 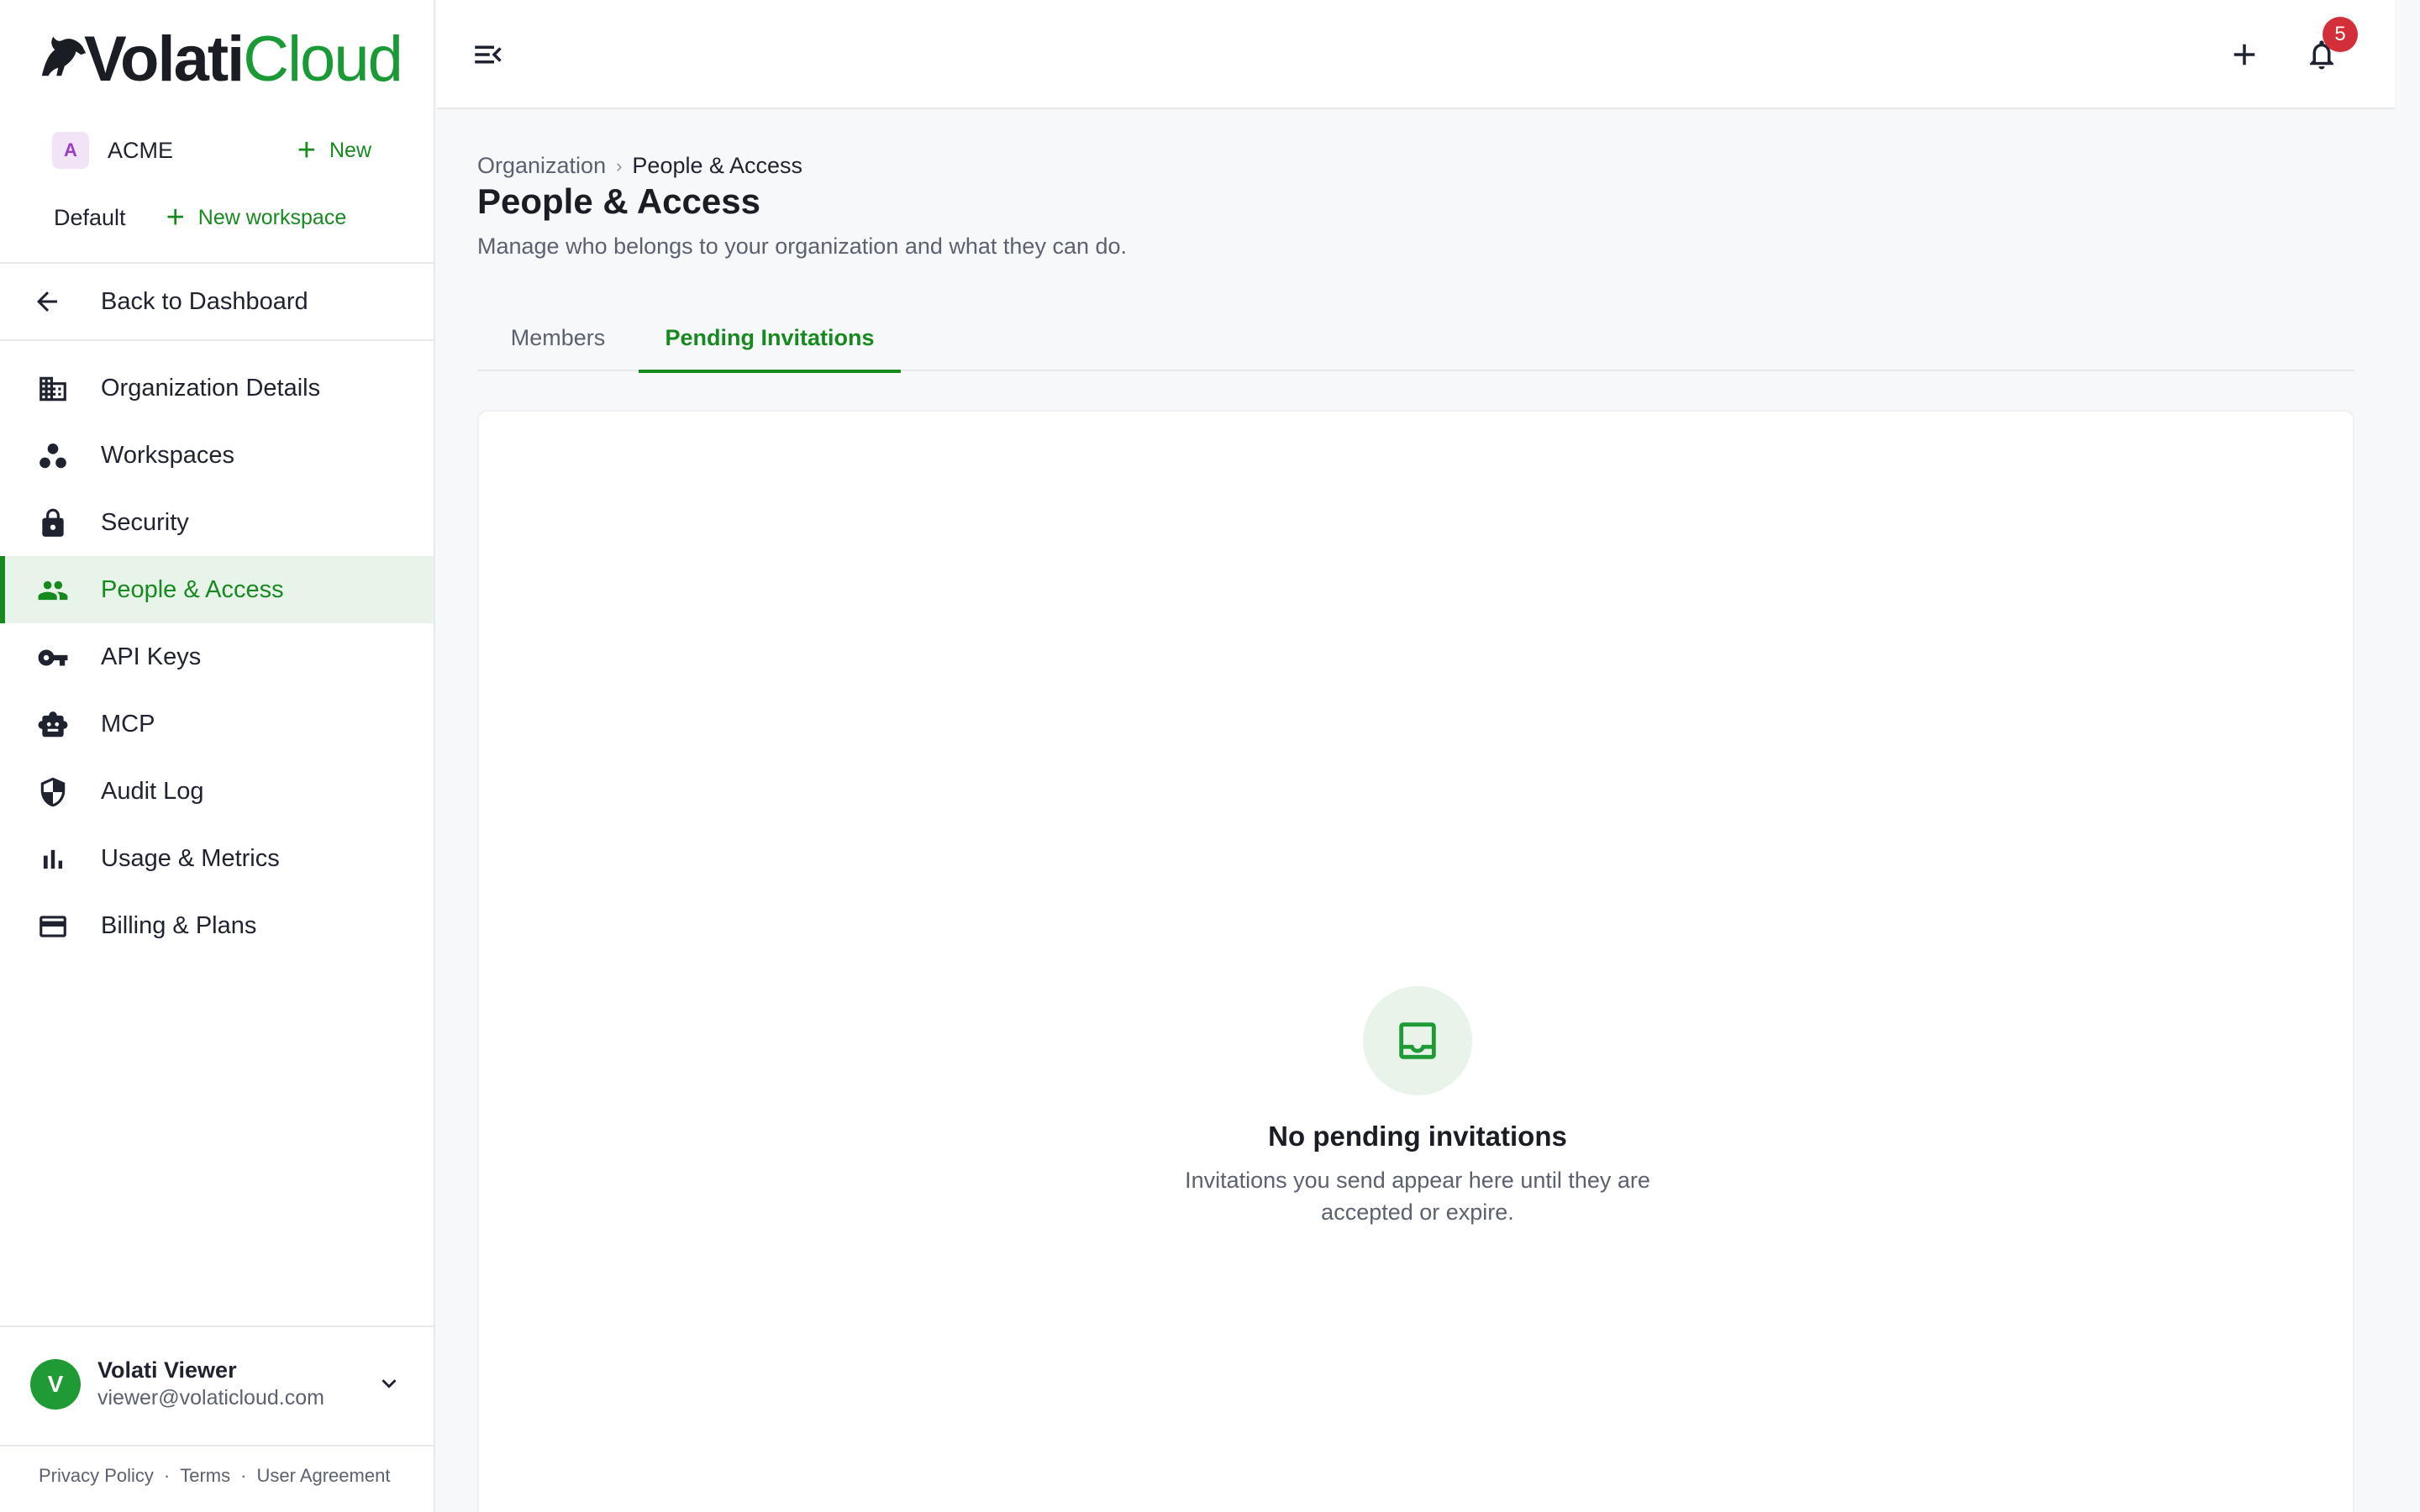 What do you see at coordinates (53, 859) in the screenshot?
I see `bar-chart-icon` at bounding box center [53, 859].